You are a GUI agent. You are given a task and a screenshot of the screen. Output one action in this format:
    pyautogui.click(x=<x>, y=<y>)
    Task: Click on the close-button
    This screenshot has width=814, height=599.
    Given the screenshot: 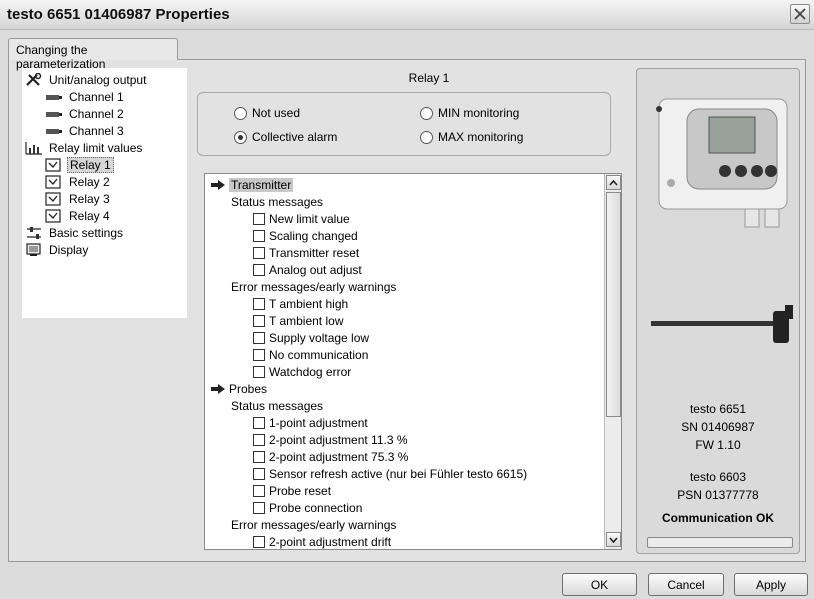 What is the action you would take?
    pyautogui.click(x=800, y=14)
    